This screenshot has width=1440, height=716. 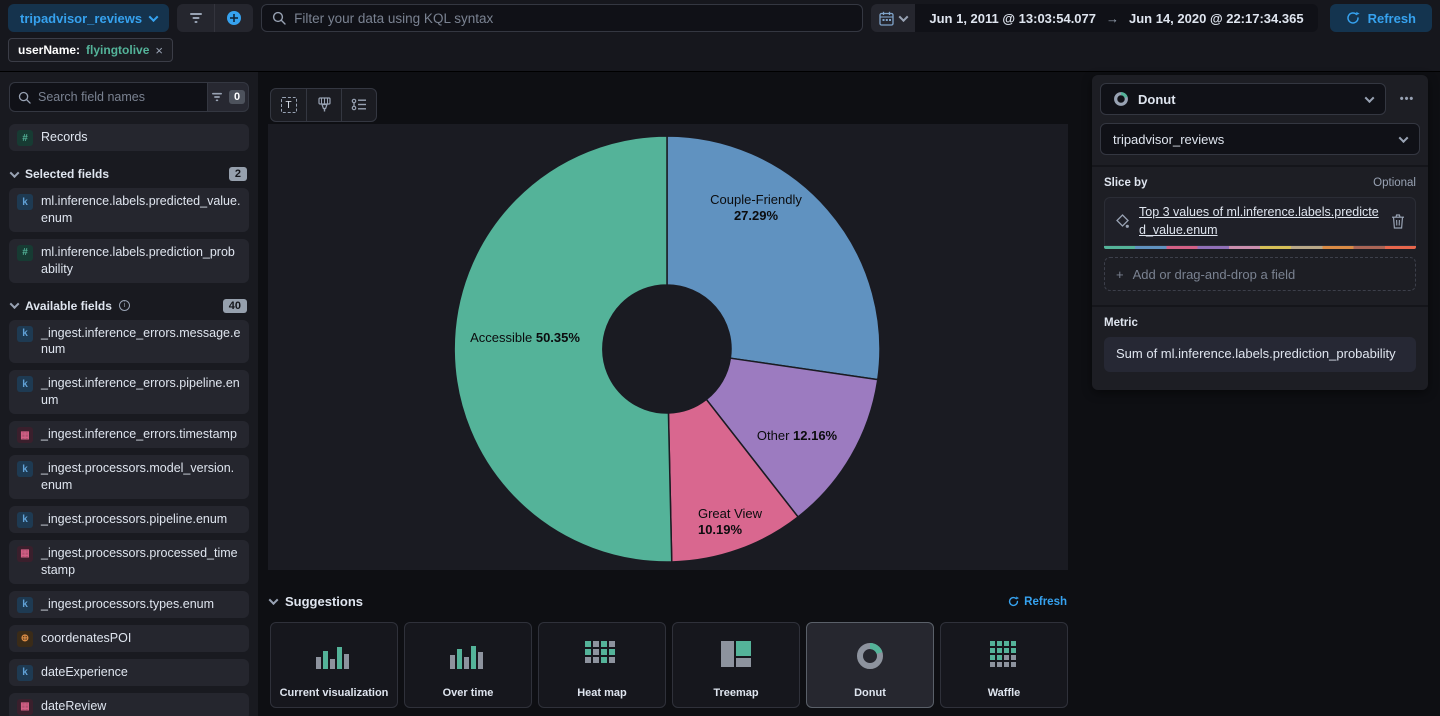 What do you see at coordinates (1260, 139) in the screenshot?
I see `data-view-dropdown: tripadvisor_reviews` at bounding box center [1260, 139].